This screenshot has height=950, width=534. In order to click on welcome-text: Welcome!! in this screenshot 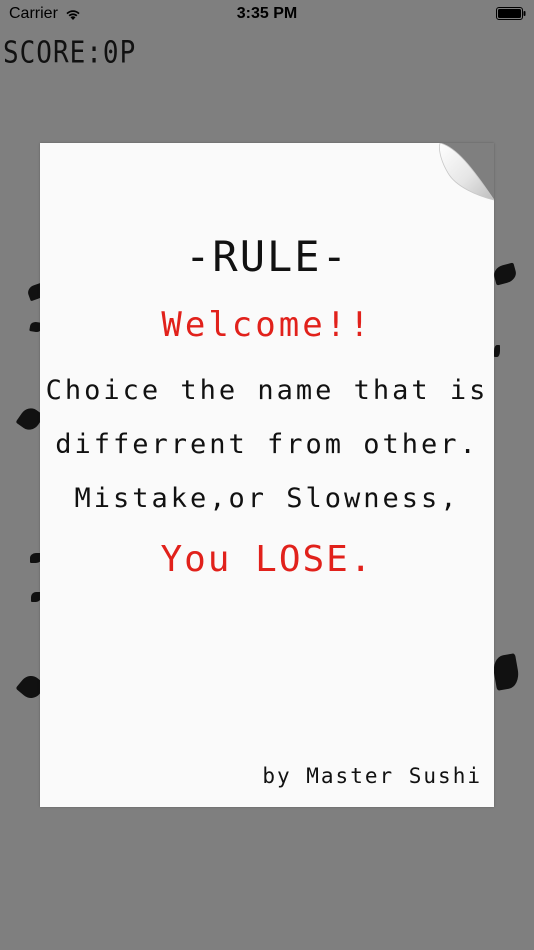, I will do `click(267, 325)`.